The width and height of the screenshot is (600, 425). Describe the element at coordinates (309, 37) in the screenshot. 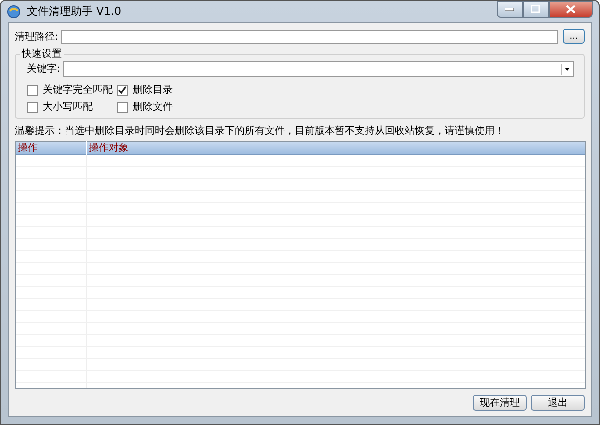

I see `path-input-field` at that location.